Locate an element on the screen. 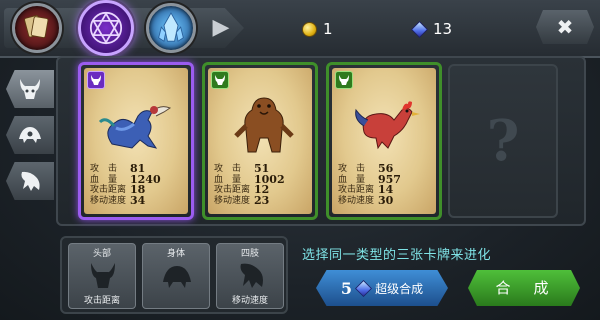 This screenshot has height=320, width=600. cards-icon is located at coordinates (36, 27).